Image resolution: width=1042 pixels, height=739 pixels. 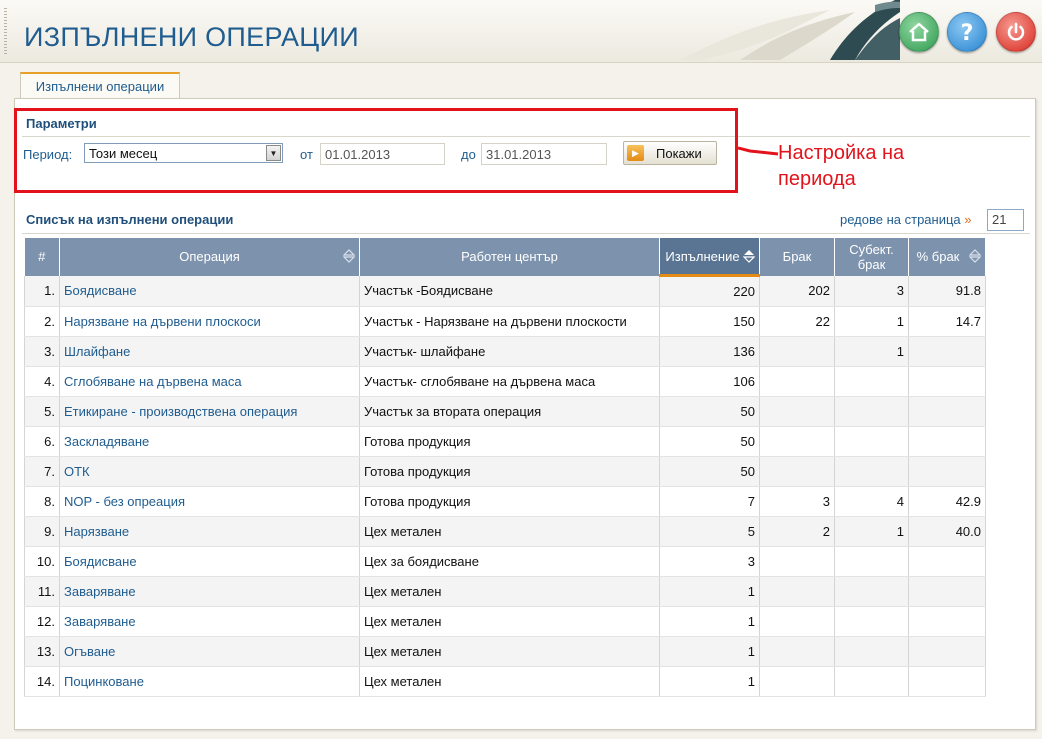 What do you see at coordinates (709, 561) in the screenshot?
I see `execution-cell: 3` at bounding box center [709, 561].